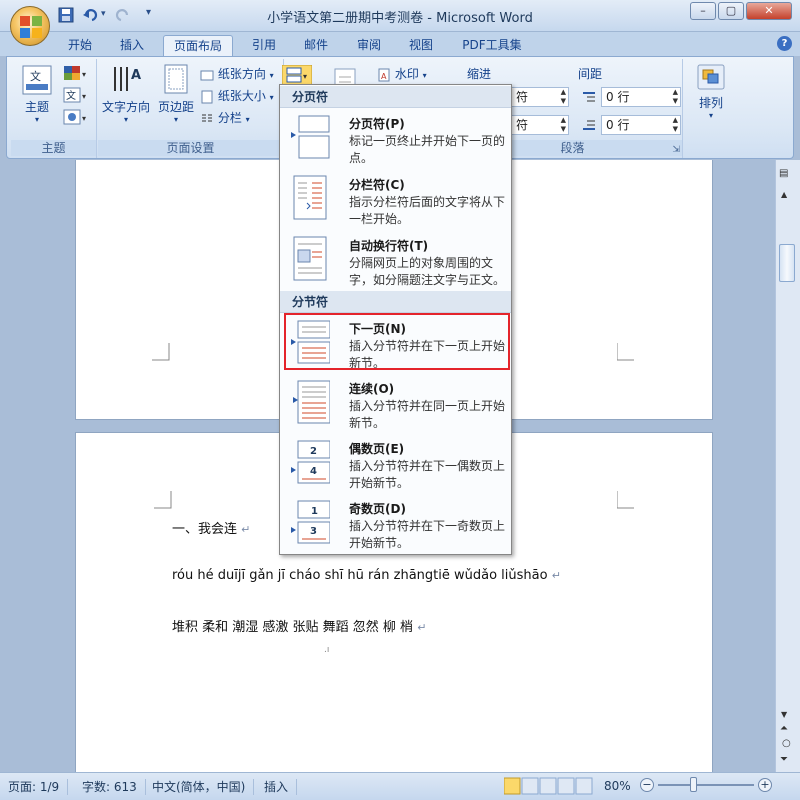  I want to click on watermark-button: A 水印 ▾, so click(402, 73).